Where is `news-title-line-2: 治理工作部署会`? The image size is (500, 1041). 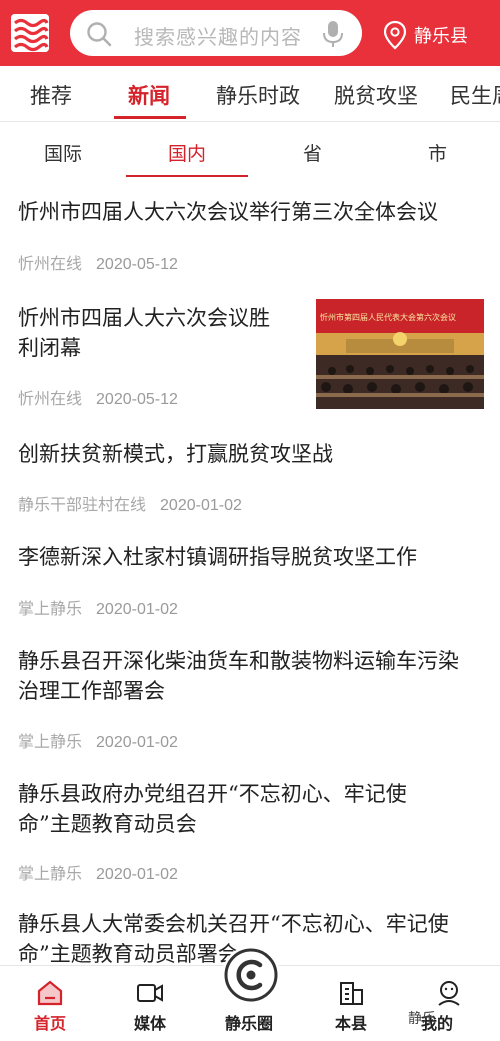
news-title-line-2: 治理工作部署会 is located at coordinates (91, 691).